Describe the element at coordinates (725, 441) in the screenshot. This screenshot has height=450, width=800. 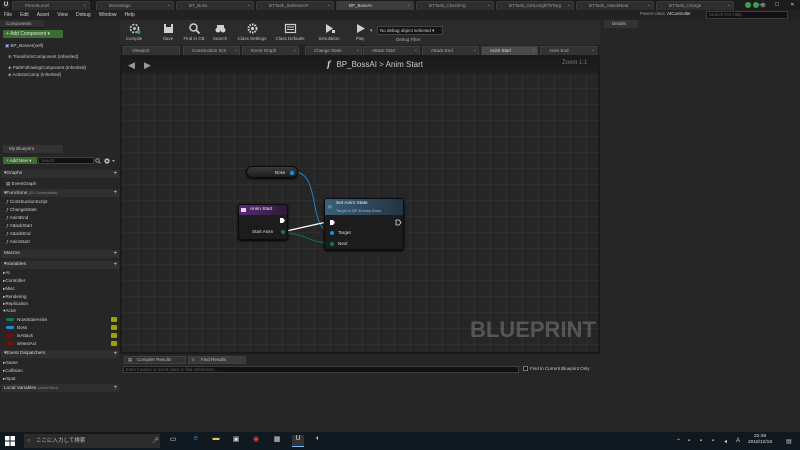
I see `volume-icon: ◂` at that location.